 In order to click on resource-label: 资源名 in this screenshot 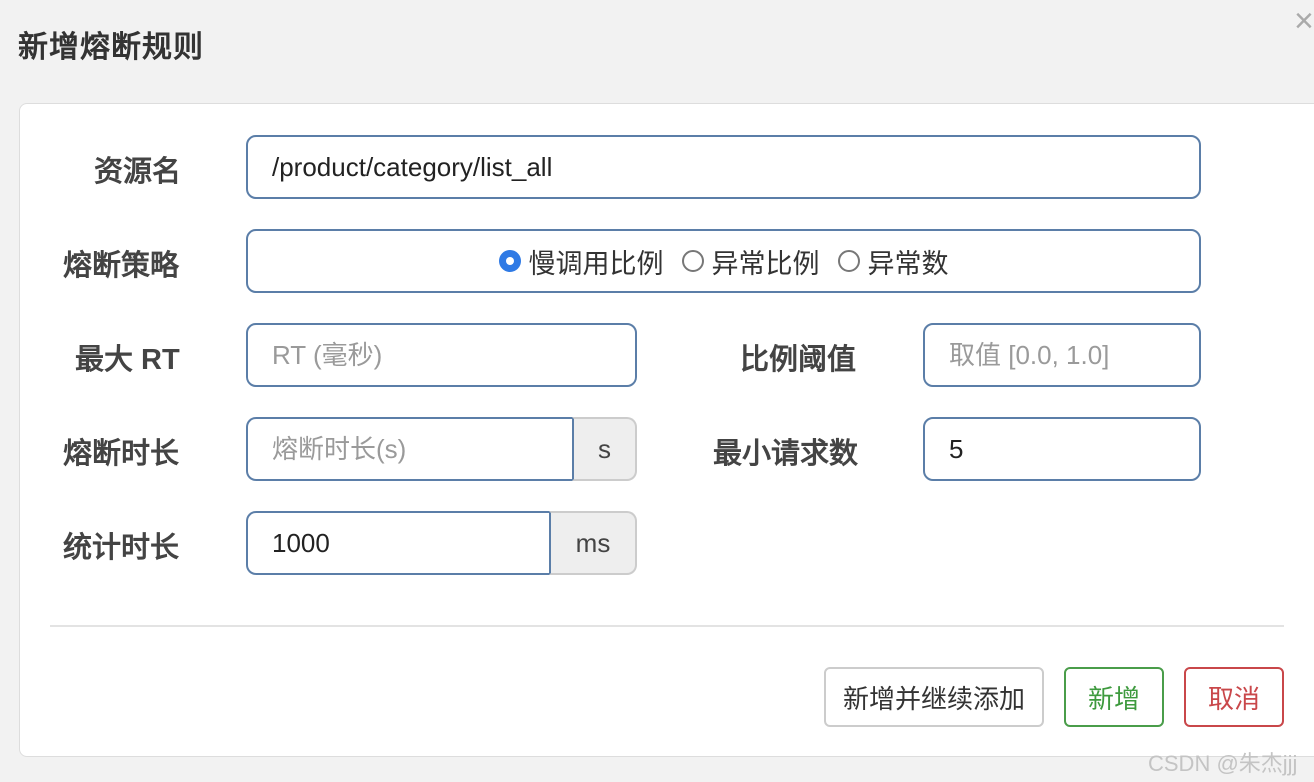, I will do `click(138, 172)`.